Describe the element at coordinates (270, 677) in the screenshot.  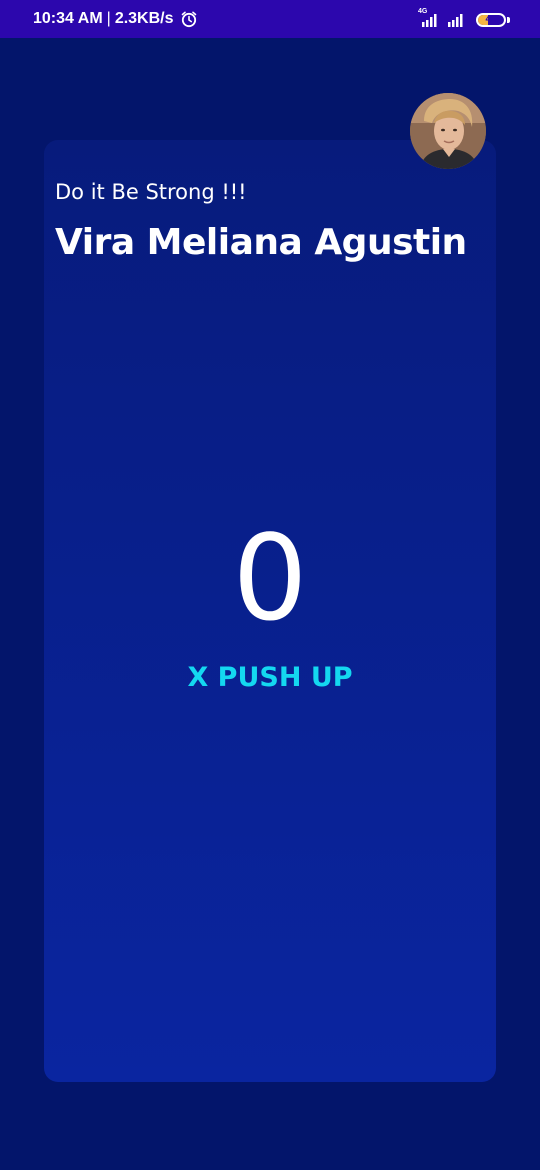
I see `exercise-label: X PUSH UP` at that location.